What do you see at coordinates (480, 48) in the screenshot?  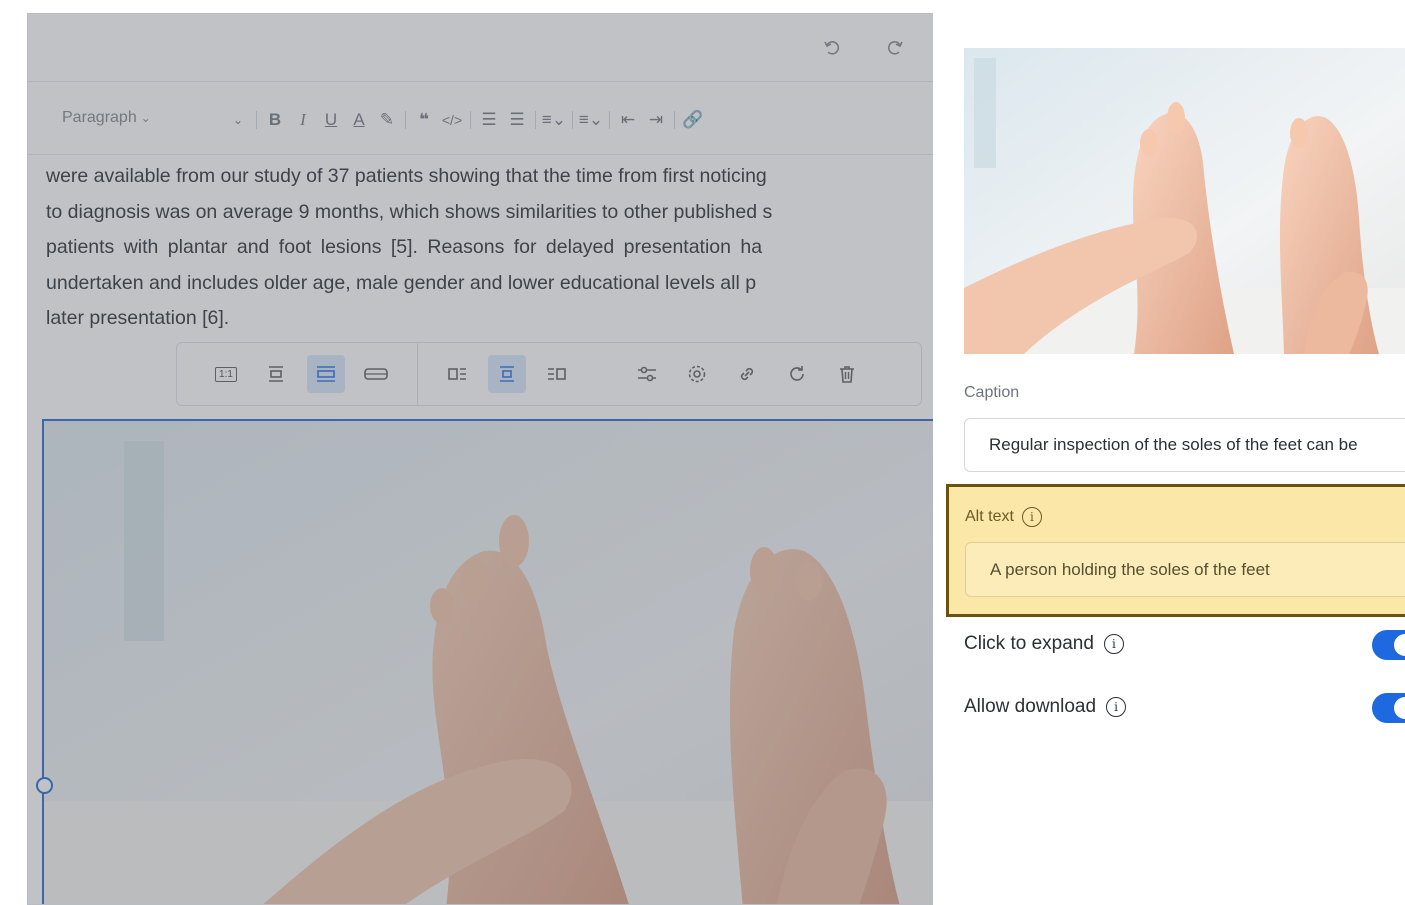 I see `editor-top-bar` at bounding box center [480, 48].